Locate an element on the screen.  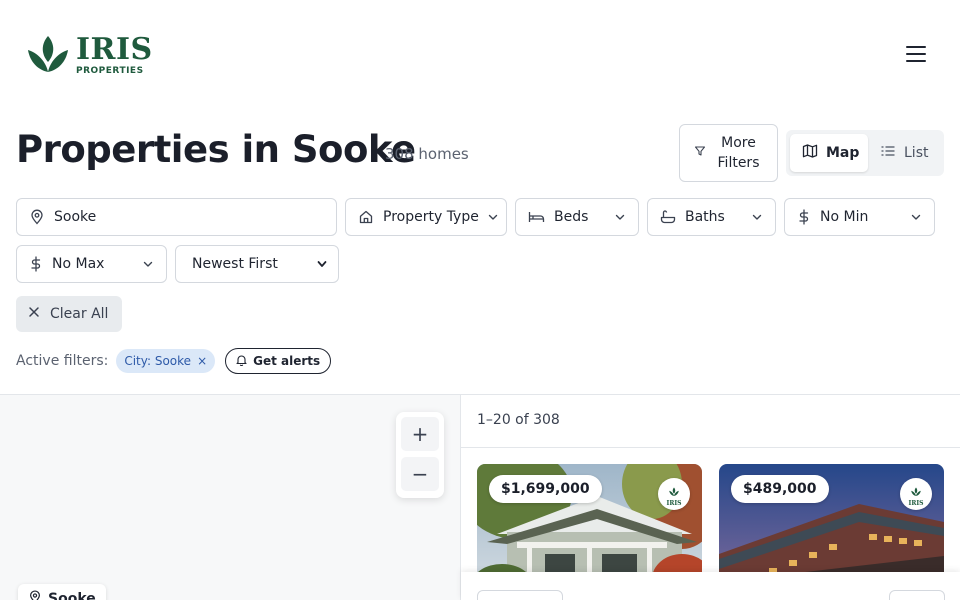
get-alerts-label: Get alerts is located at coordinates (287, 361).